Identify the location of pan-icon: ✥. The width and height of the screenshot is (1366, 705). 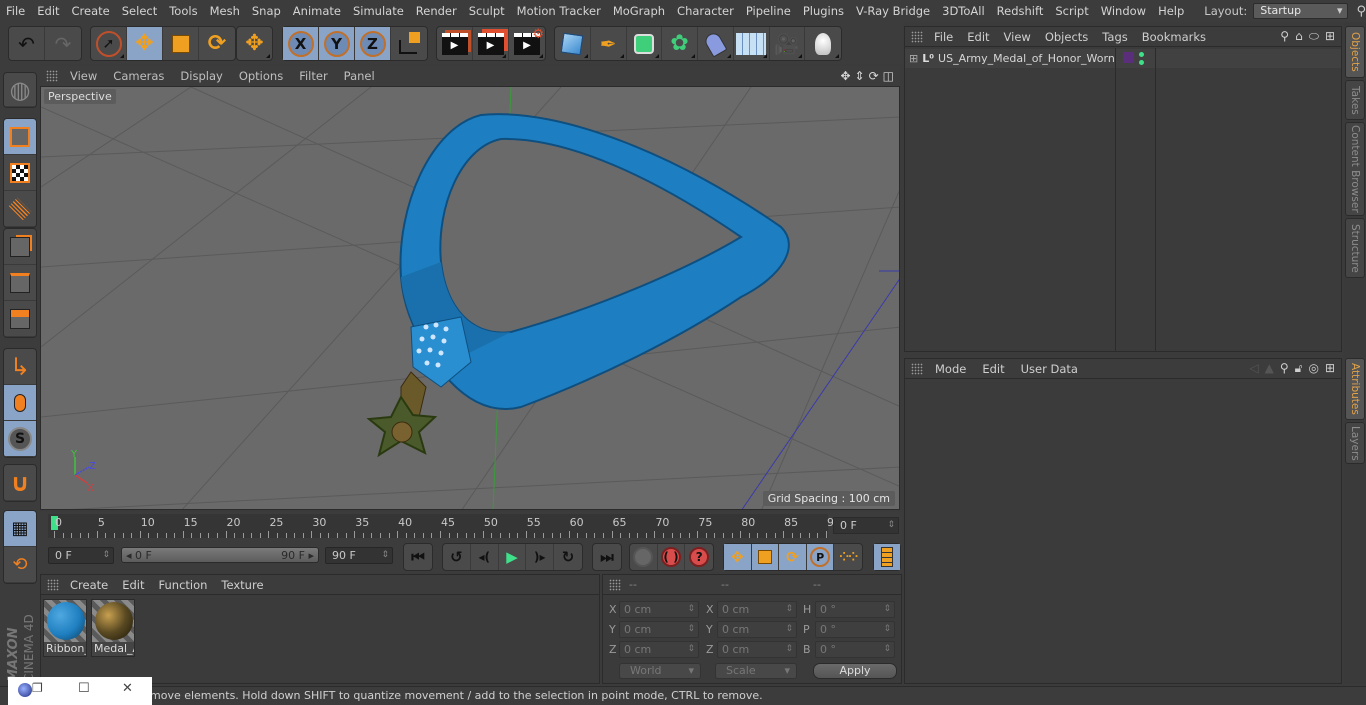
(845, 76).